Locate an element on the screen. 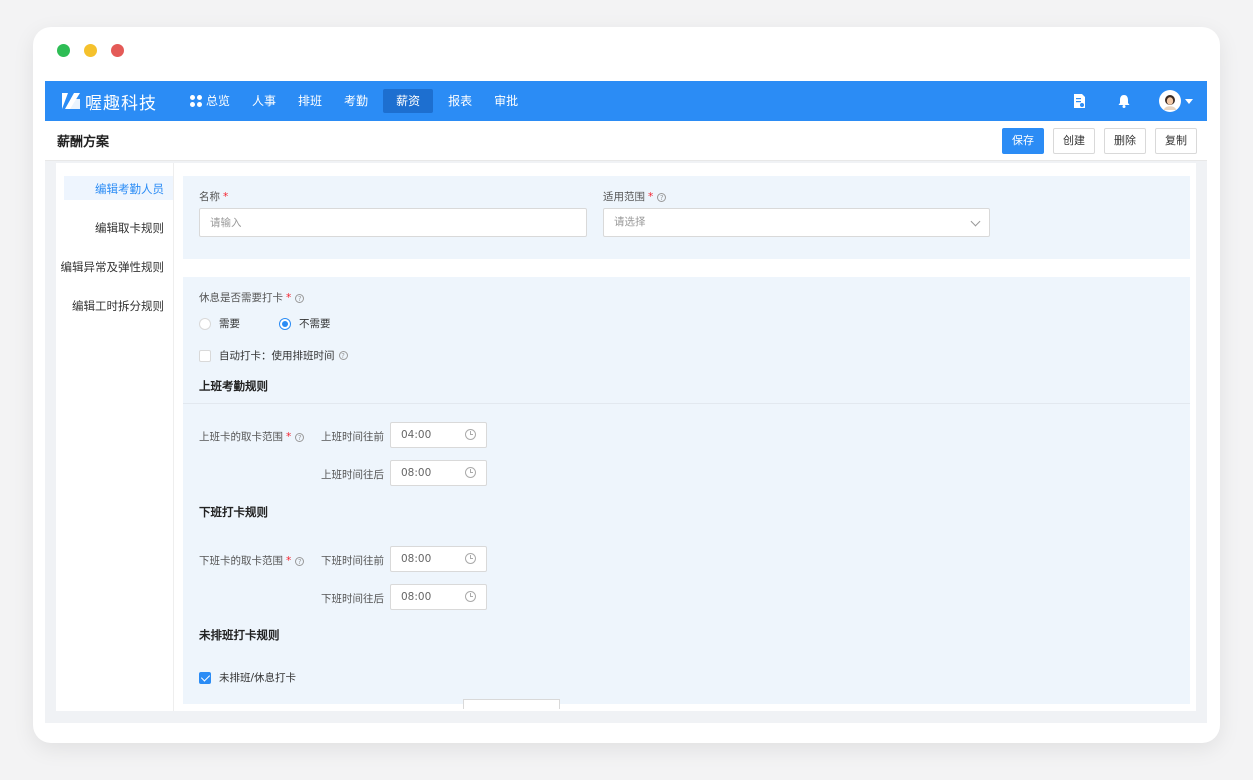 Image resolution: width=1253 pixels, height=780 pixels. save-button: 保存 is located at coordinates (1023, 141).